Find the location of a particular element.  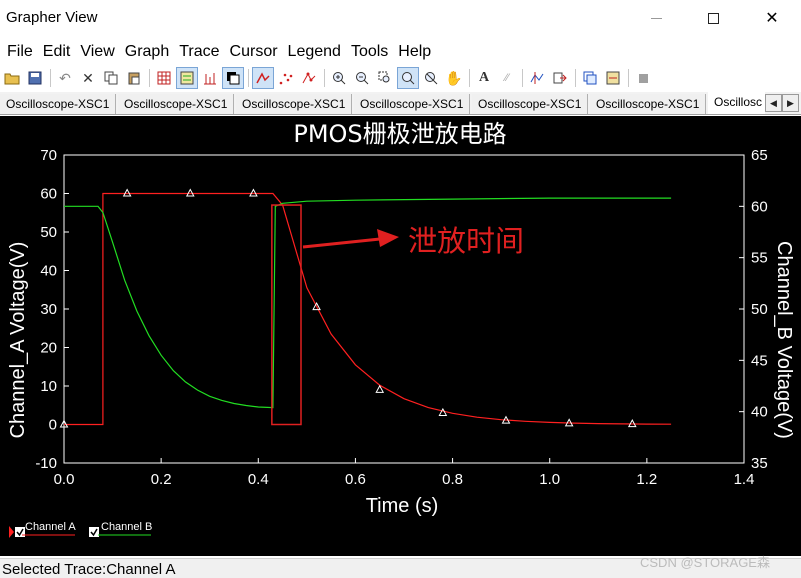

chevron-right-icon: ▶ is located at coordinates (790, 102).